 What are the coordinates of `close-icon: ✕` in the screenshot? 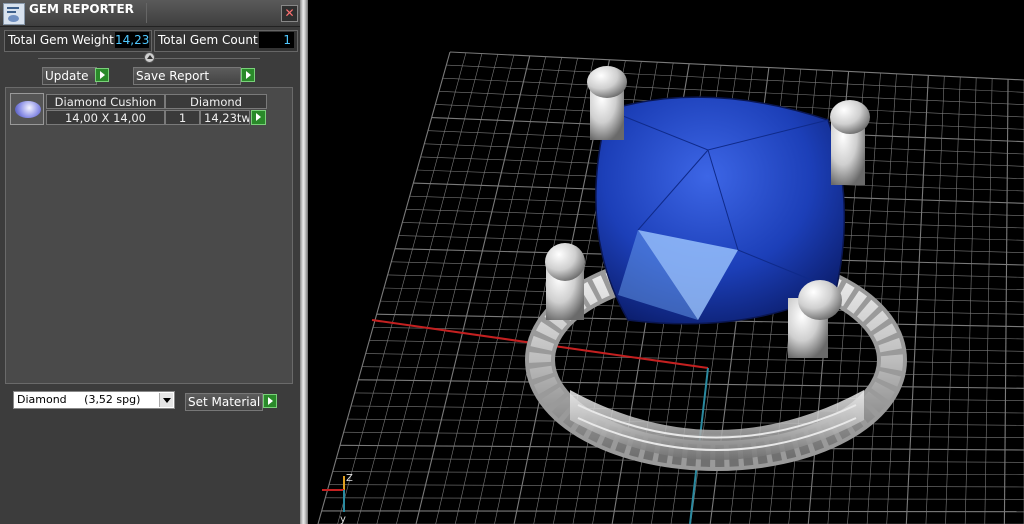 It's located at (289, 13).